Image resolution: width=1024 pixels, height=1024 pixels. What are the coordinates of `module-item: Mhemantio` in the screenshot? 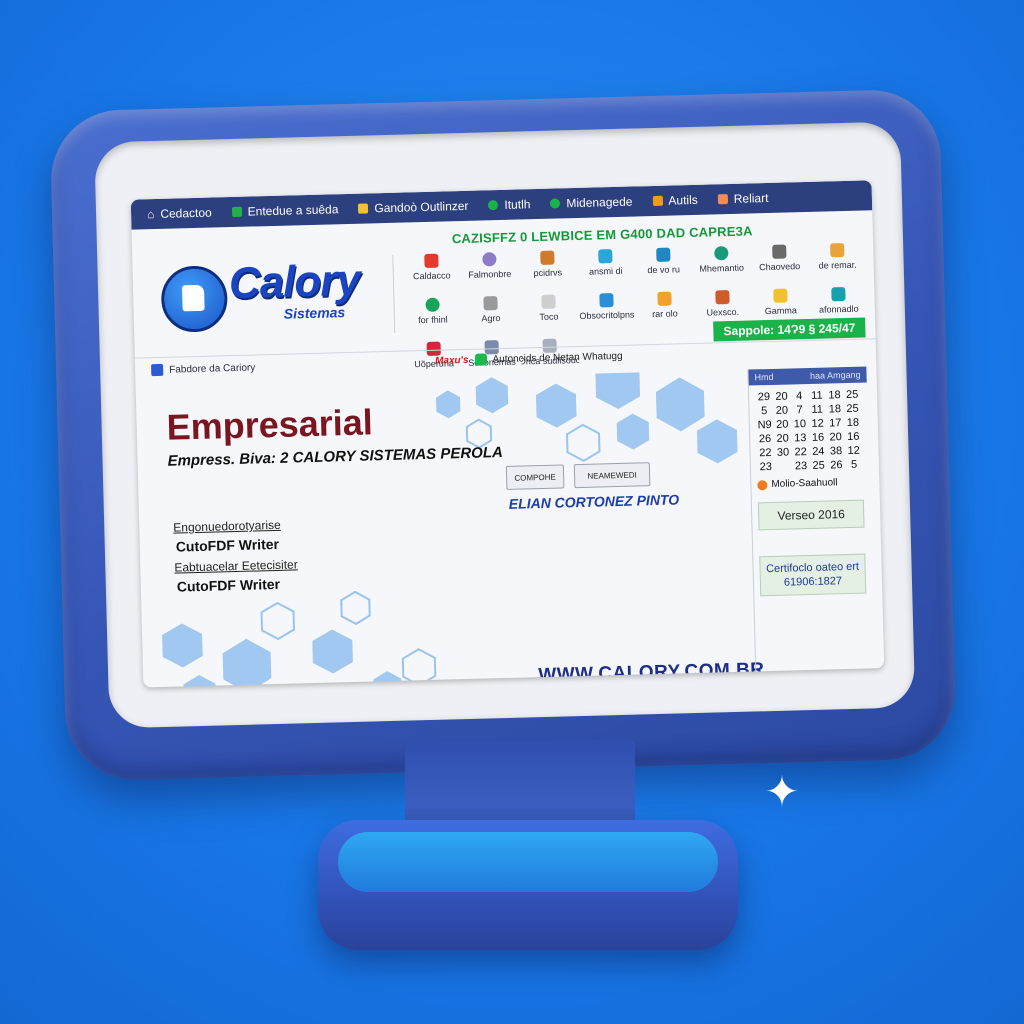 It's located at (721, 264).